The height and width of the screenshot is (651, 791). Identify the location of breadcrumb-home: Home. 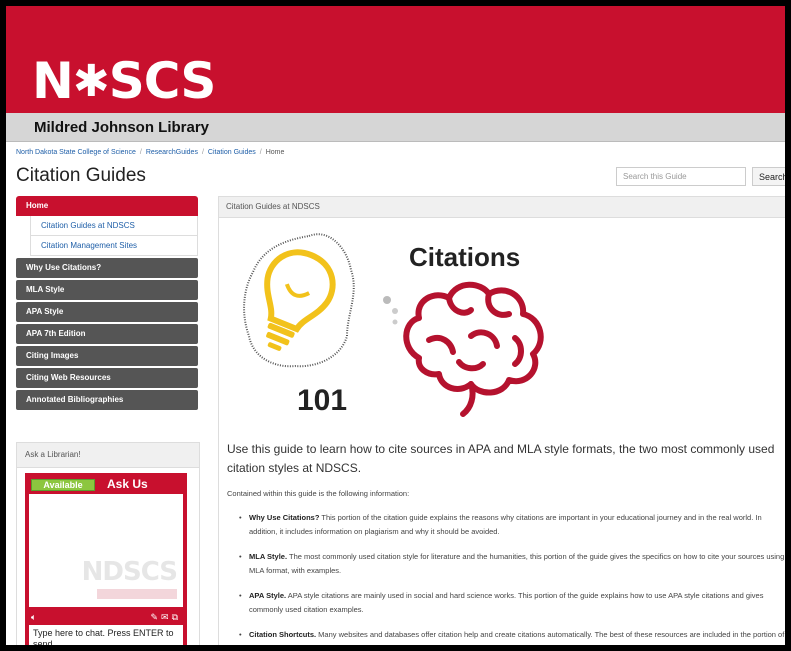
(275, 152).